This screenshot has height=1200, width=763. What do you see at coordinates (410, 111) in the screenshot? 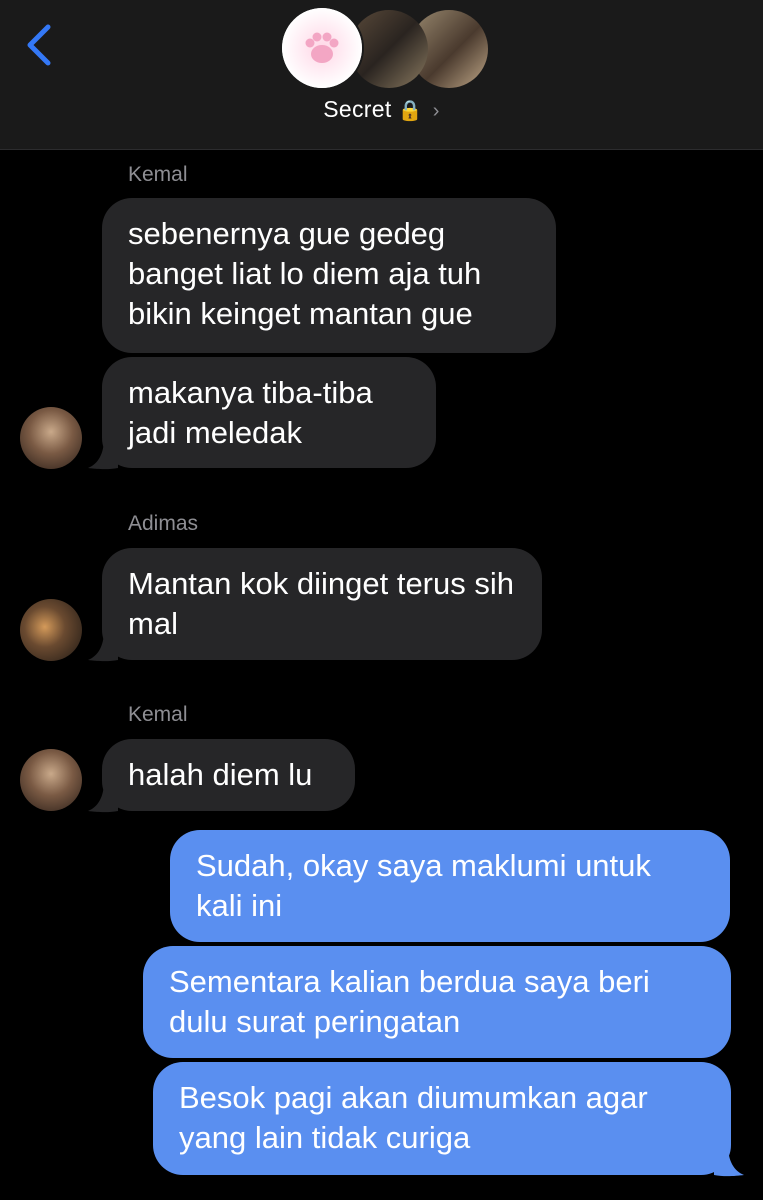
I see `lock-icon: 🔒` at bounding box center [410, 111].